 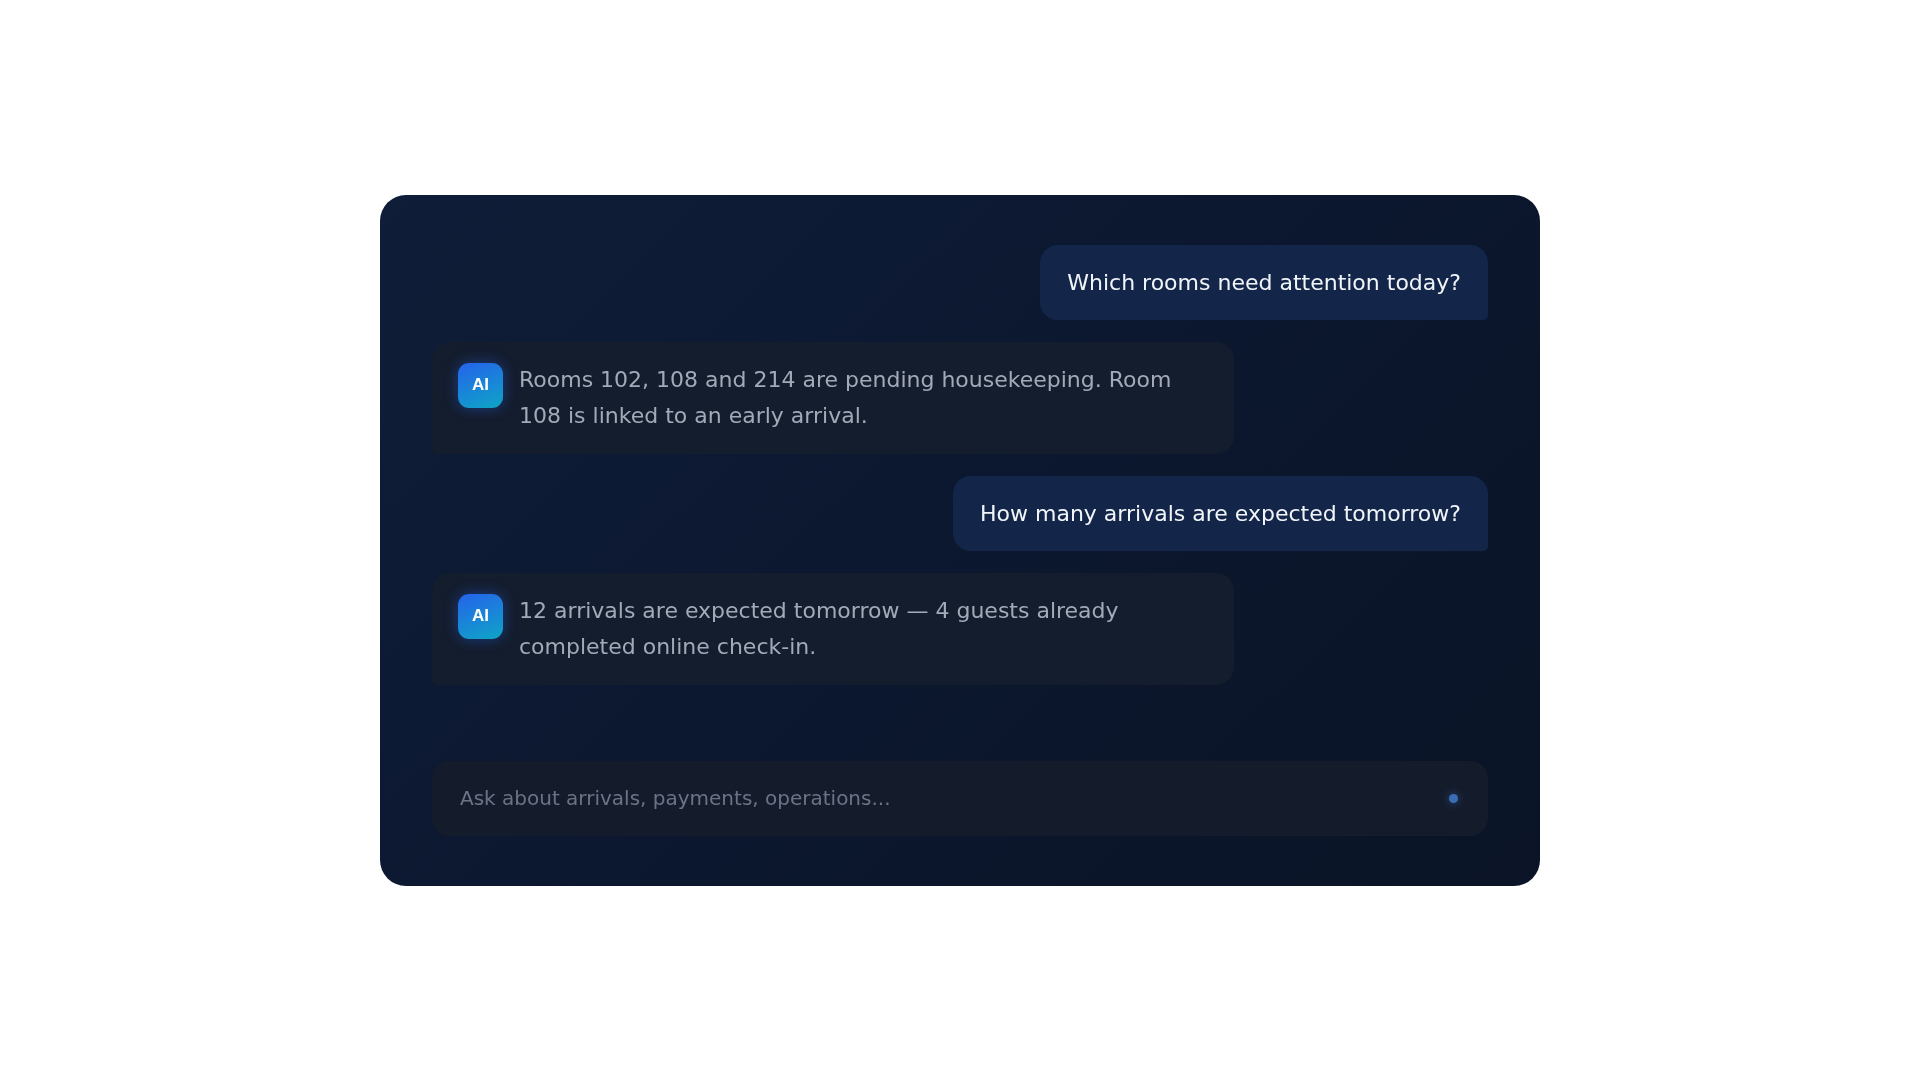 I want to click on status-dot-icon, so click(x=1453, y=798).